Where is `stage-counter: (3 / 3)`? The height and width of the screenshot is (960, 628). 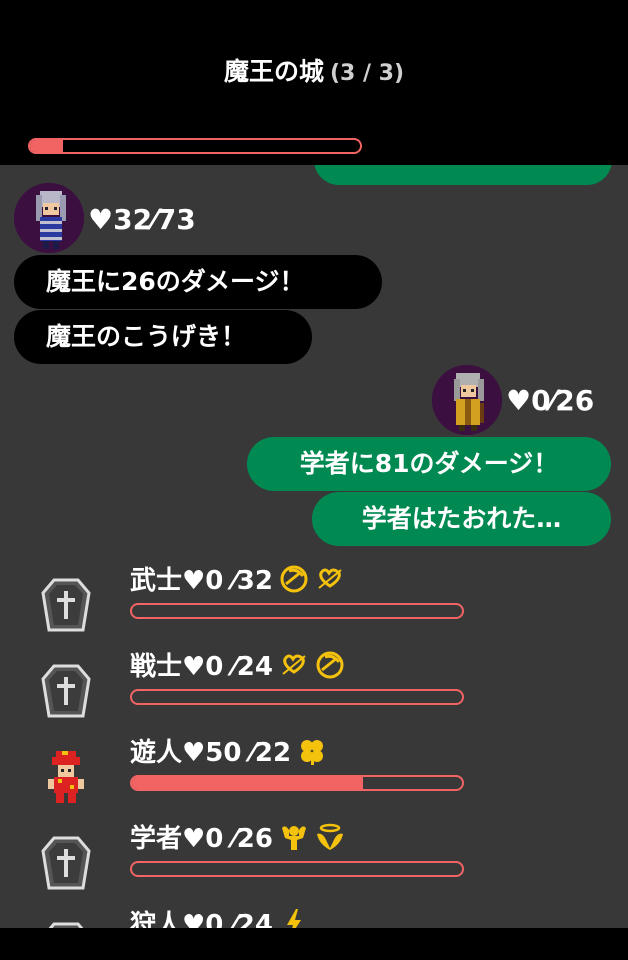 stage-counter: (3 / 3) is located at coordinates (367, 73).